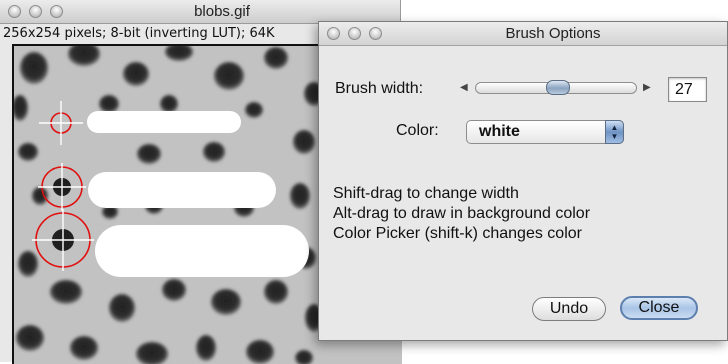 The height and width of the screenshot is (364, 728). I want to click on dialog-titlebar: Brush Options, so click(523, 34).